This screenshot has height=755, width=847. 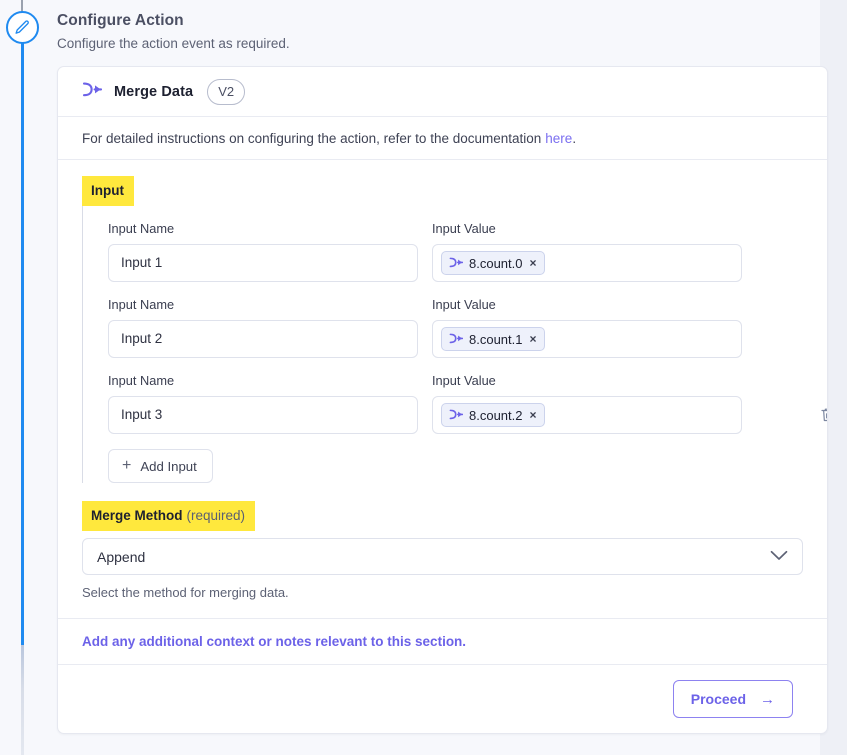 What do you see at coordinates (137, 515) in the screenshot?
I see `merge-method-label-text: Merge Method` at bounding box center [137, 515].